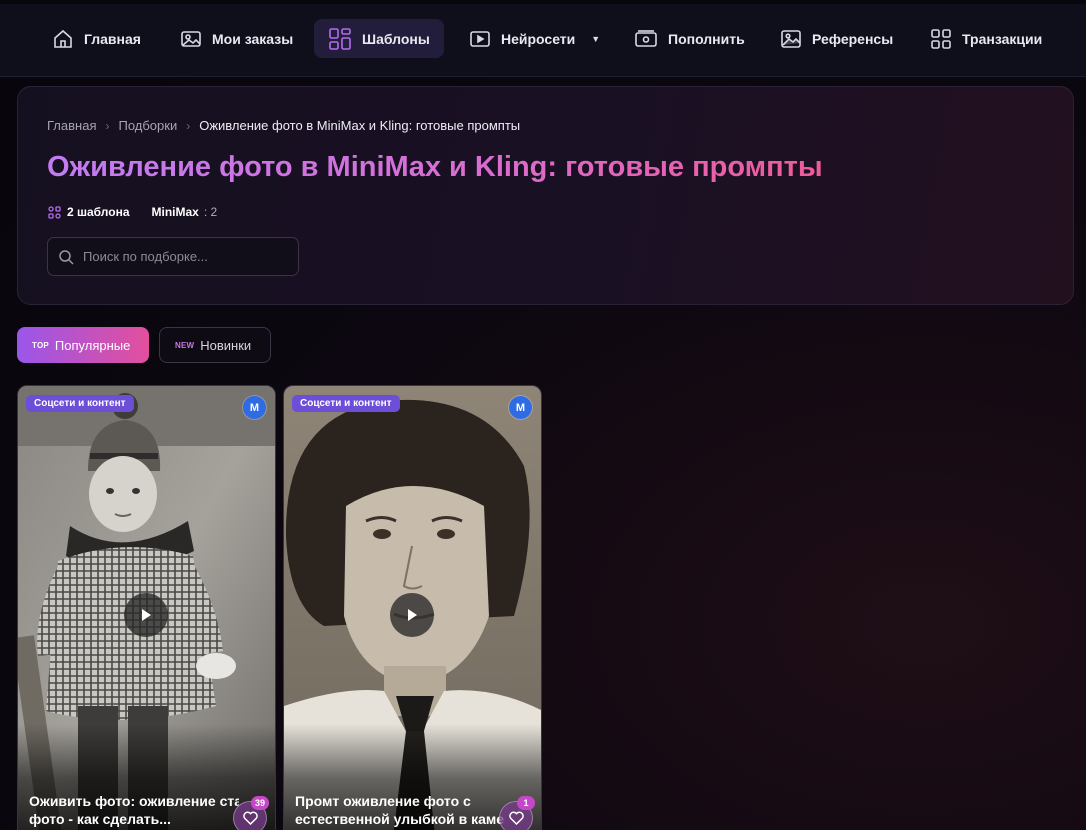 The height and width of the screenshot is (830, 1086). What do you see at coordinates (175, 212) in the screenshot?
I see `model-name: MiniMax` at bounding box center [175, 212].